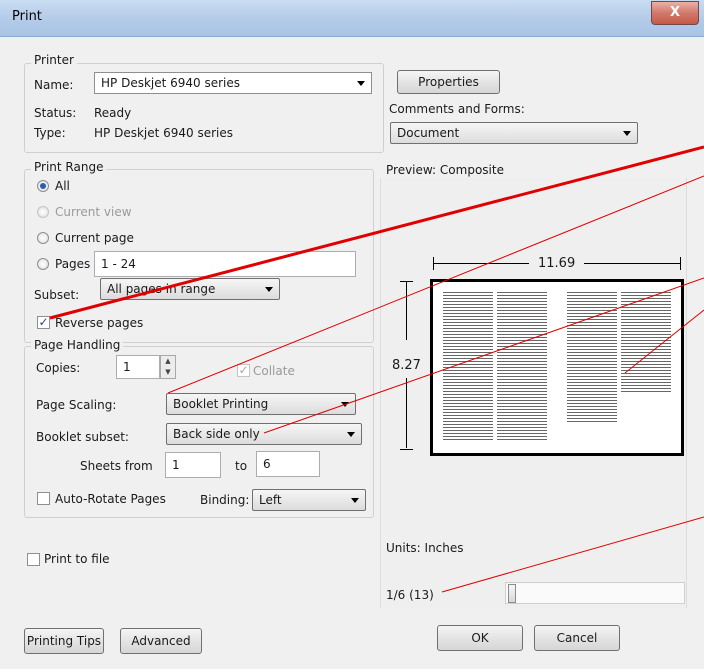 Image resolution: width=704 pixels, height=669 pixels. What do you see at coordinates (27, 16) in the screenshot?
I see `window-title: Print` at bounding box center [27, 16].